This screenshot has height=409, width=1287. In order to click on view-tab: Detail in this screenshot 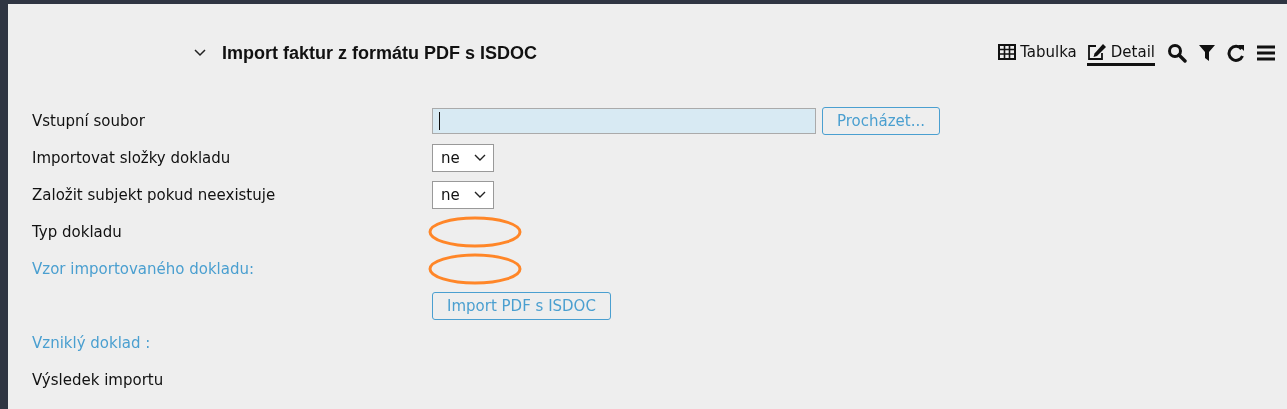, I will do `click(1120, 53)`.